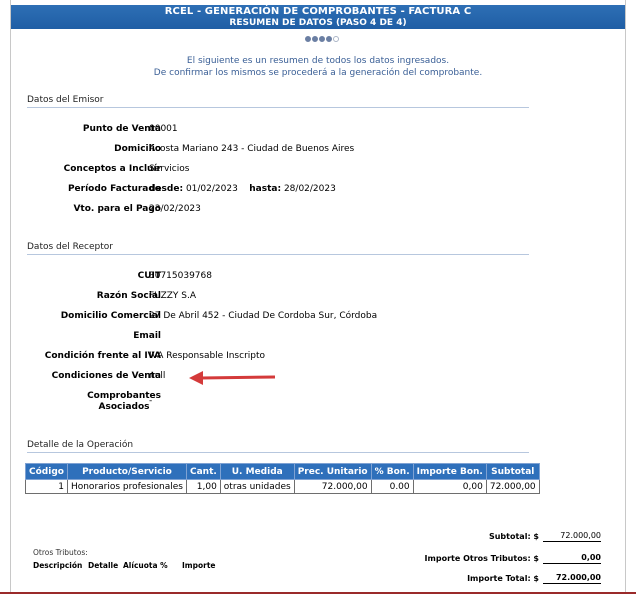  Describe the element at coordinates (572, 536) in the screenshot. I see `subtotal-value: 72.000,00` at that location.